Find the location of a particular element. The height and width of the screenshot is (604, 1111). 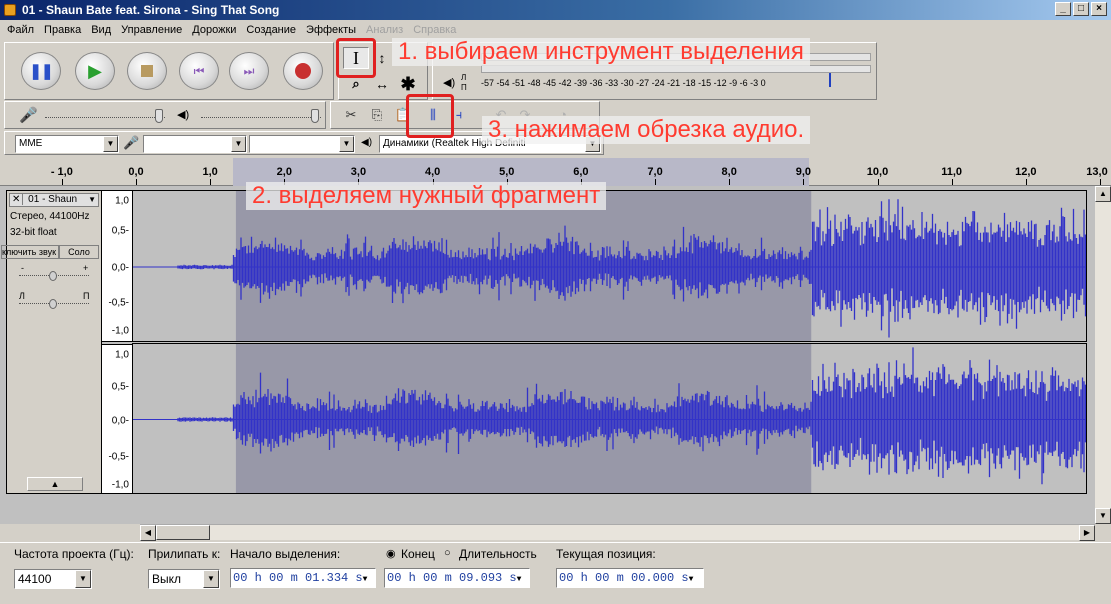

selection-start-value: 00 h 00 m 01.334 s is located at coordinates (298, 578).